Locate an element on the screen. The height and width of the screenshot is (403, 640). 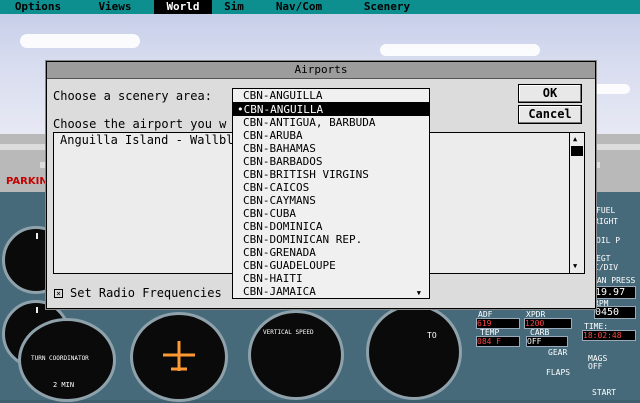
man-press-label: MAN PRESS is located at coordinates (614, 280).